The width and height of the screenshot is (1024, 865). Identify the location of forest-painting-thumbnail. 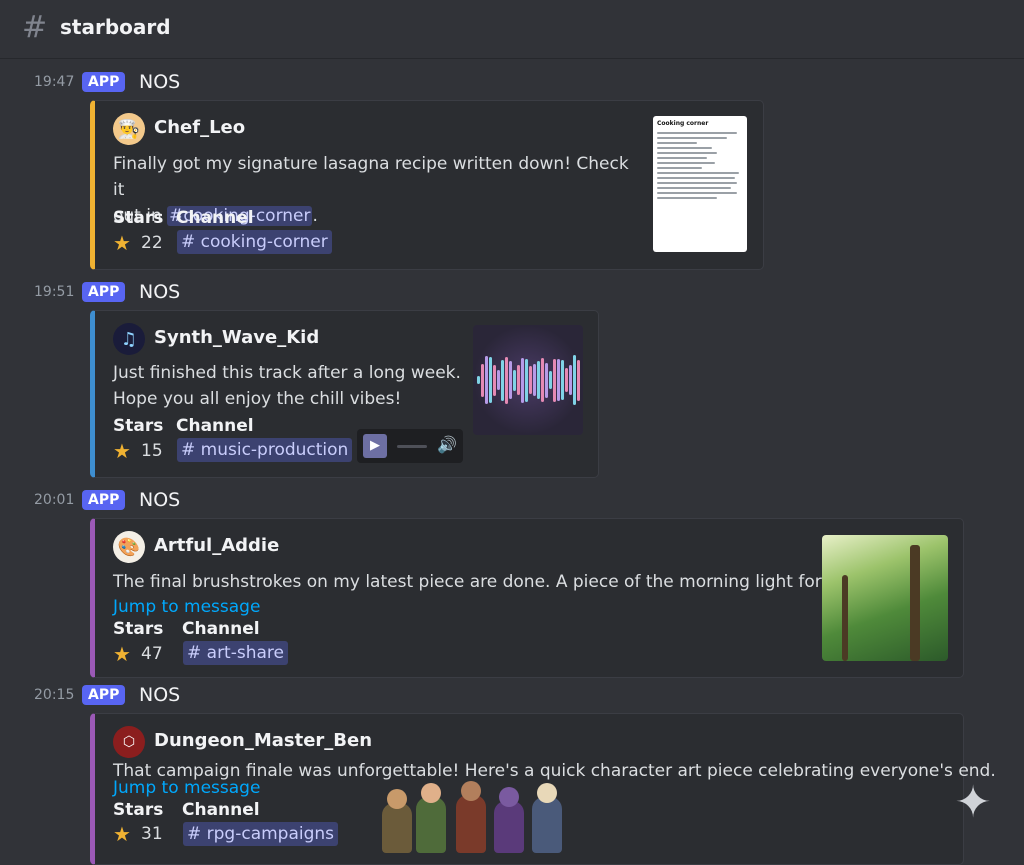
(885, 598).